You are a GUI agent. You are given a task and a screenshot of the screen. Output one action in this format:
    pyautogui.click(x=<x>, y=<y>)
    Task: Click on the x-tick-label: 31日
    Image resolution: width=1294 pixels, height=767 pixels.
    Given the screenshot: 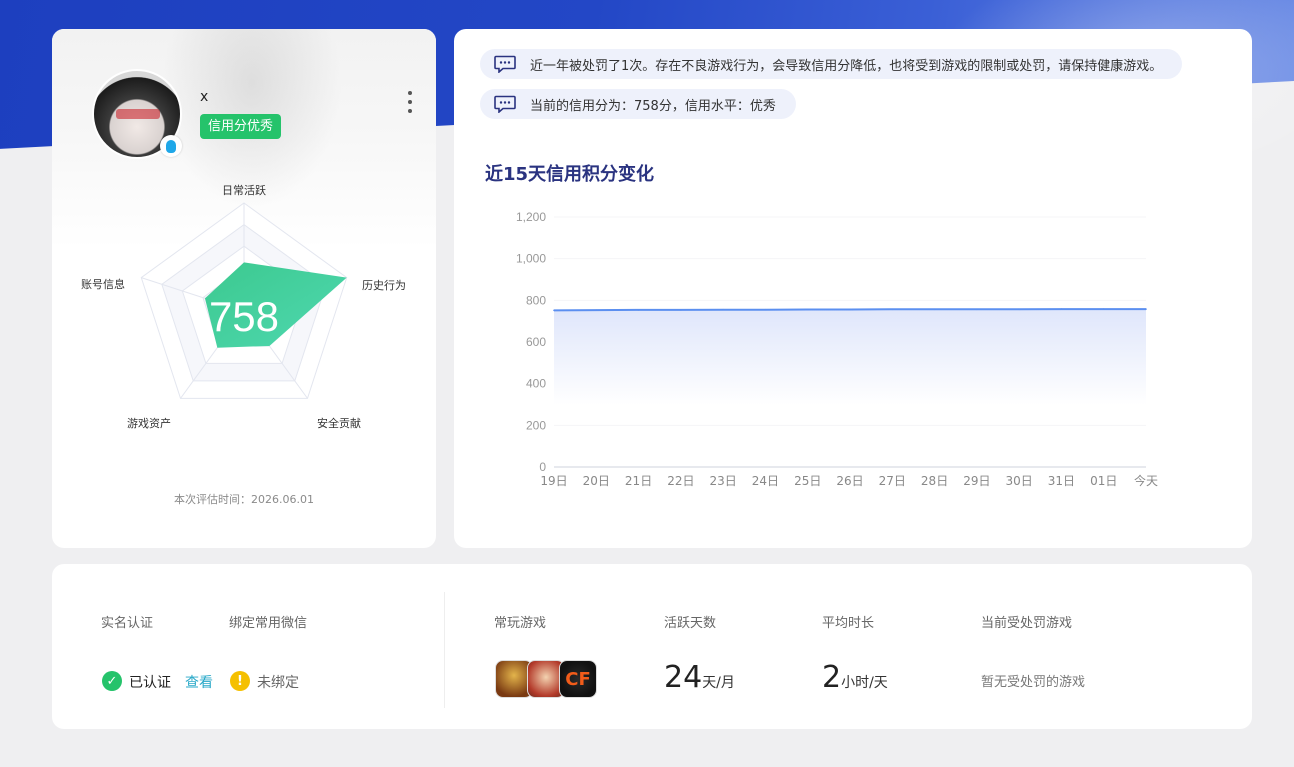 What is the action you would take?
    pyautogui.click(x=1061, y=481)
    